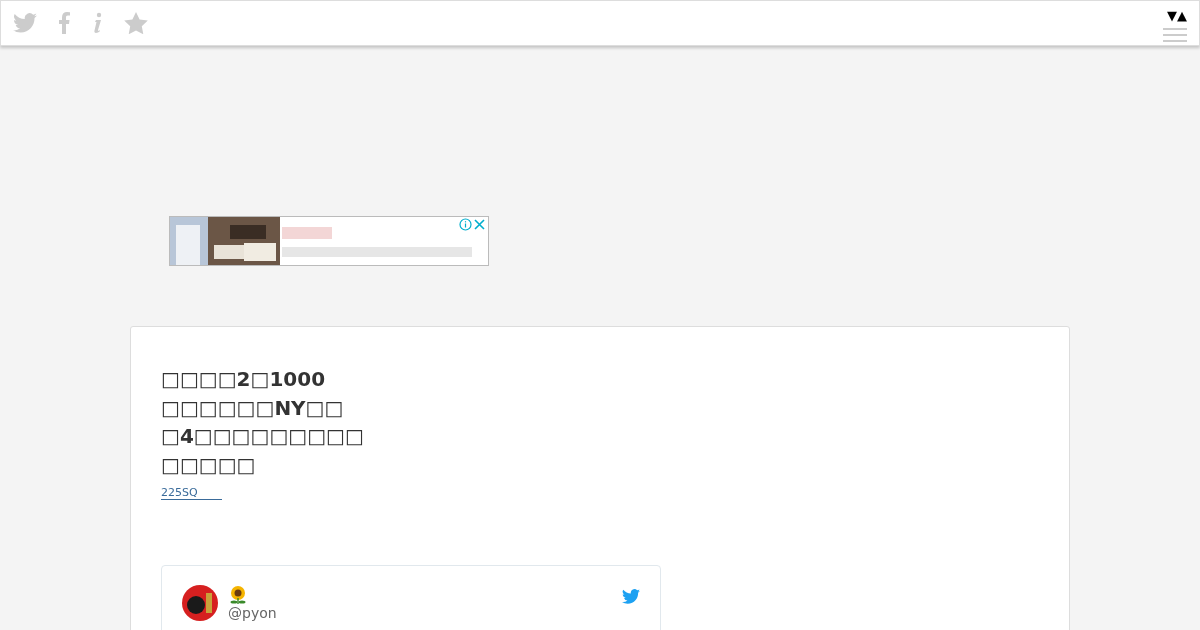  Describe the element at coordinates (64, 23) in the screenshot. I see `facebook-icon` at that location.